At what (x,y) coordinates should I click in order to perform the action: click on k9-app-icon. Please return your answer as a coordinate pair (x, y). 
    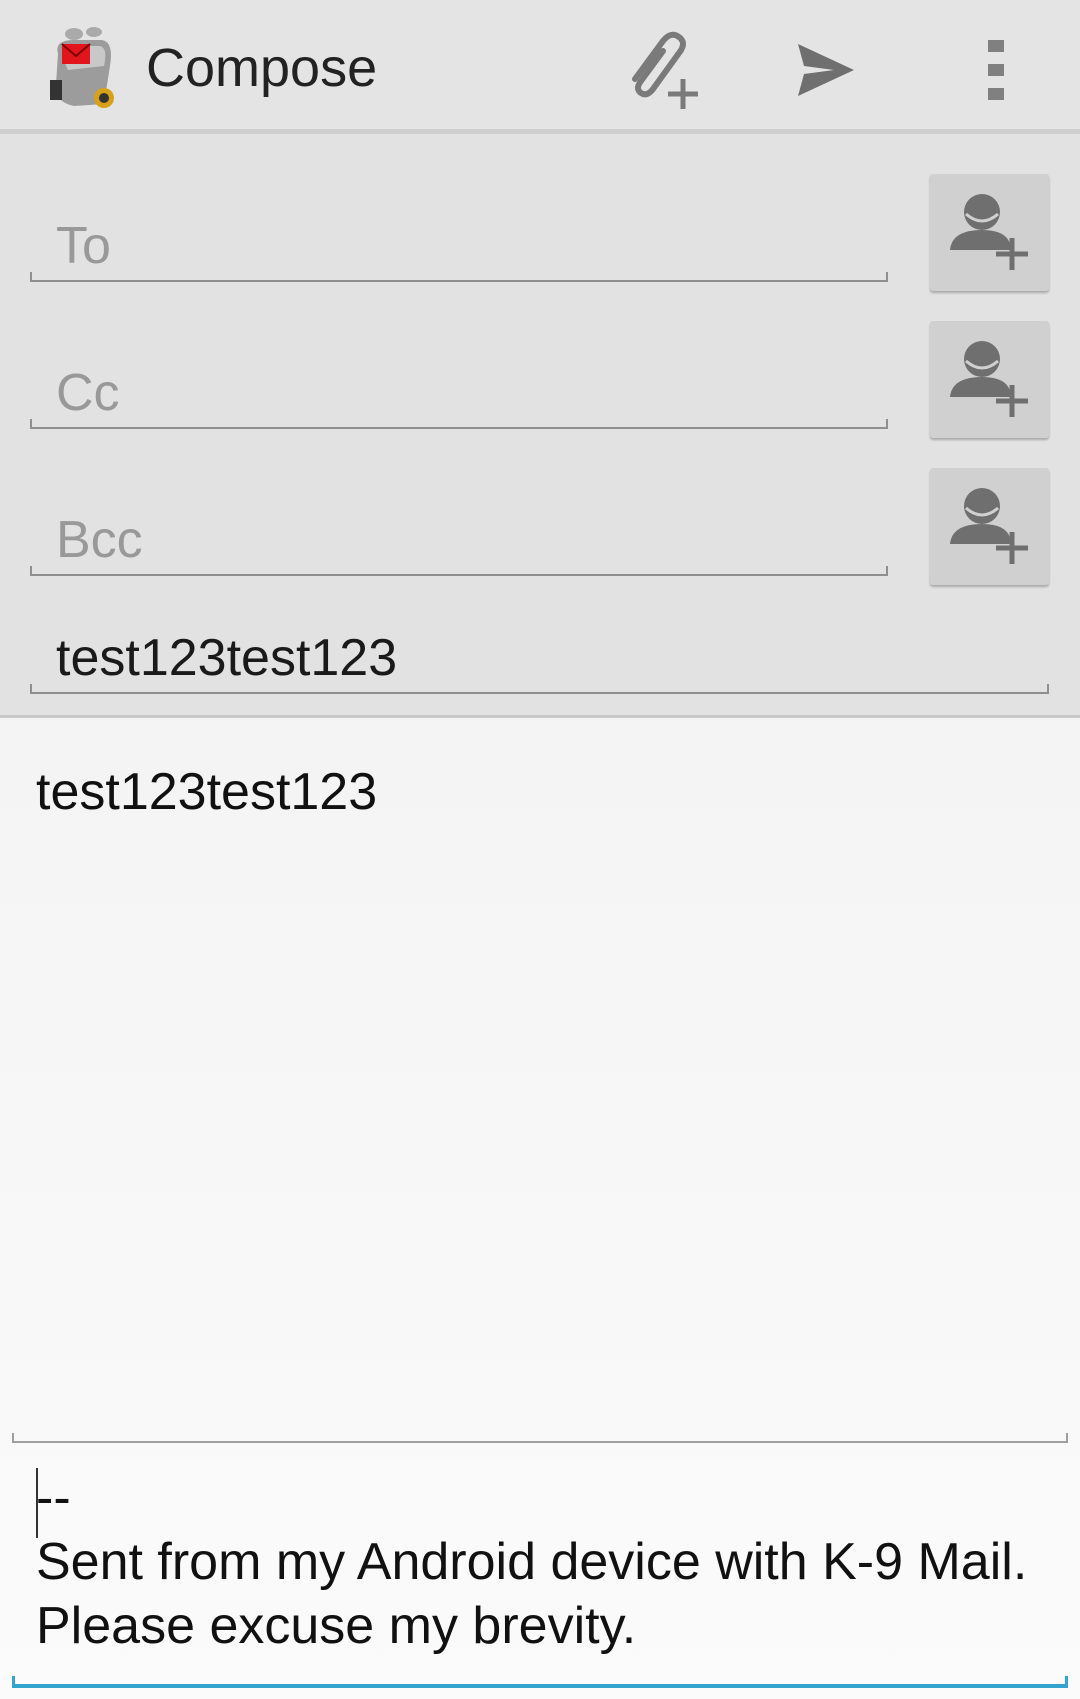
    Looking at the image, I should click on (84, 68).